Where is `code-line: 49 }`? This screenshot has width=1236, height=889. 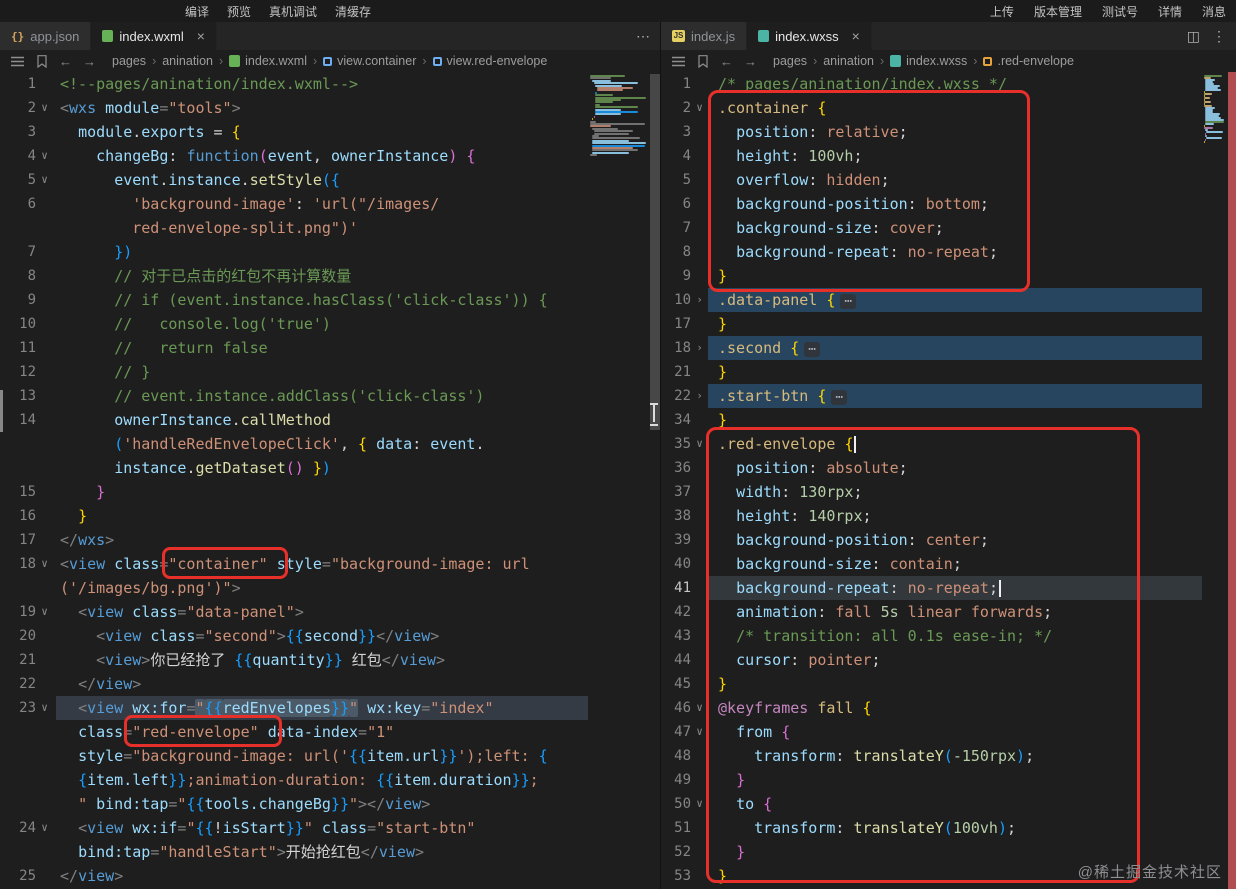
code-line: 49 } is located at coordinates (948, 780).